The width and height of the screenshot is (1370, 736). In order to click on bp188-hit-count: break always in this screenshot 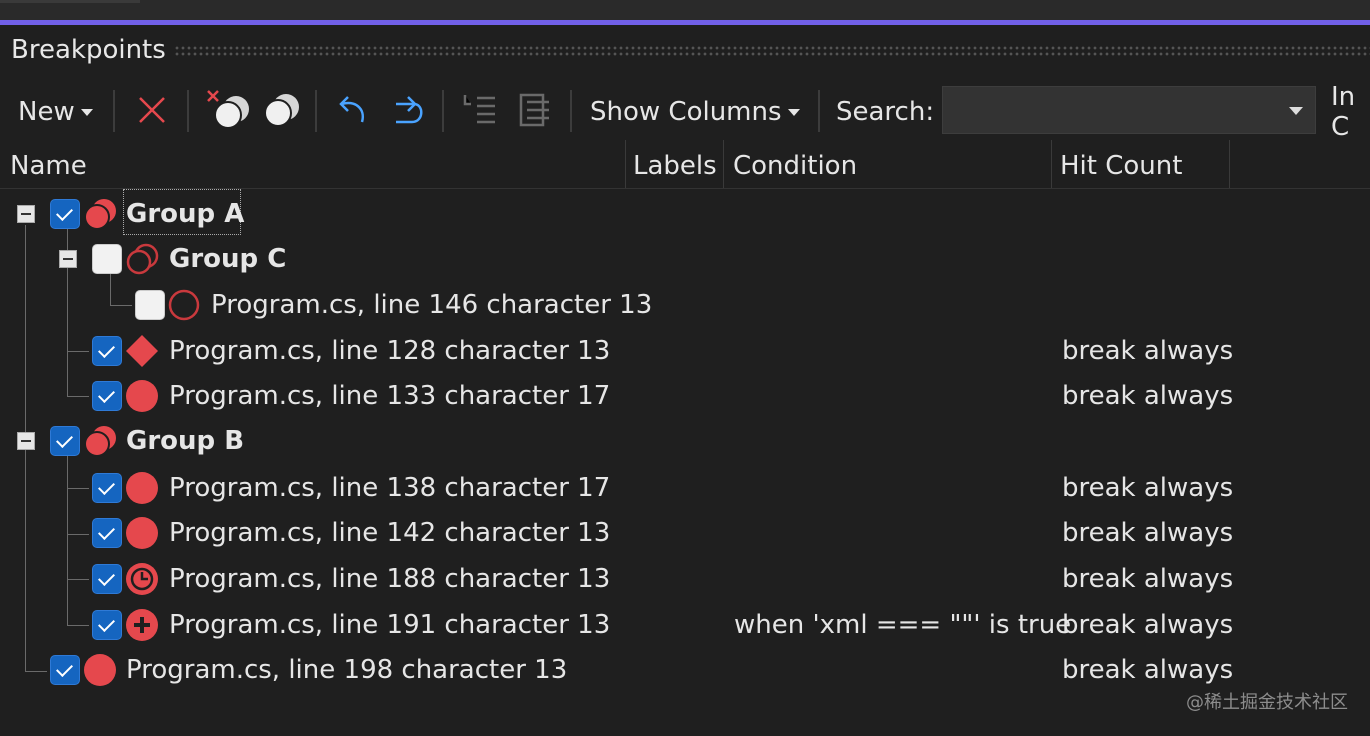, I will do `click(1148, 579)`.